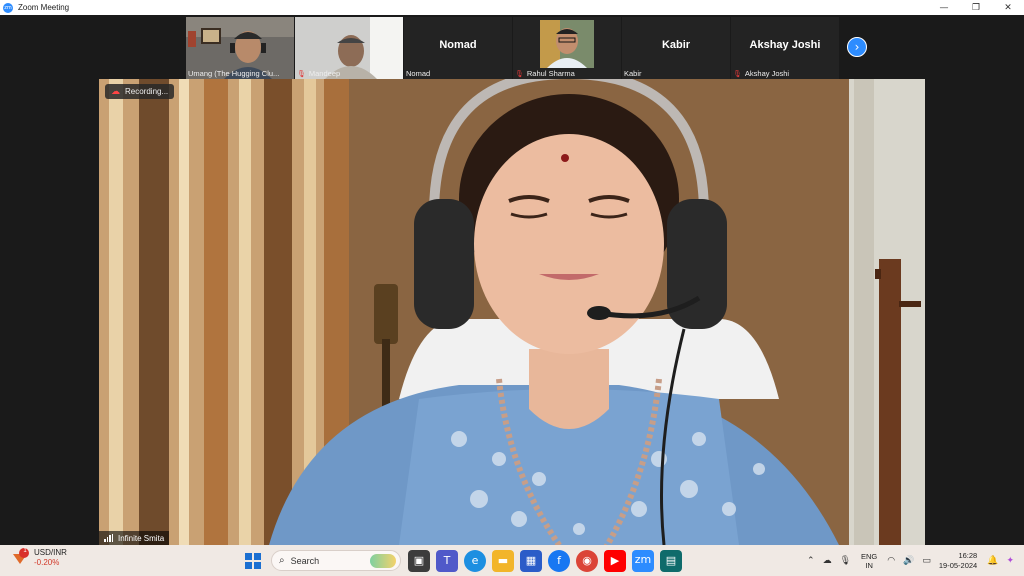 The image size is (1024, 576). I want to click on window-controls: — ❐ ✕, so click(976, 7).